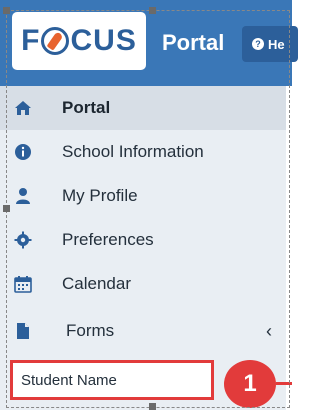  I want to click on help-label: He, so click(276, 44).